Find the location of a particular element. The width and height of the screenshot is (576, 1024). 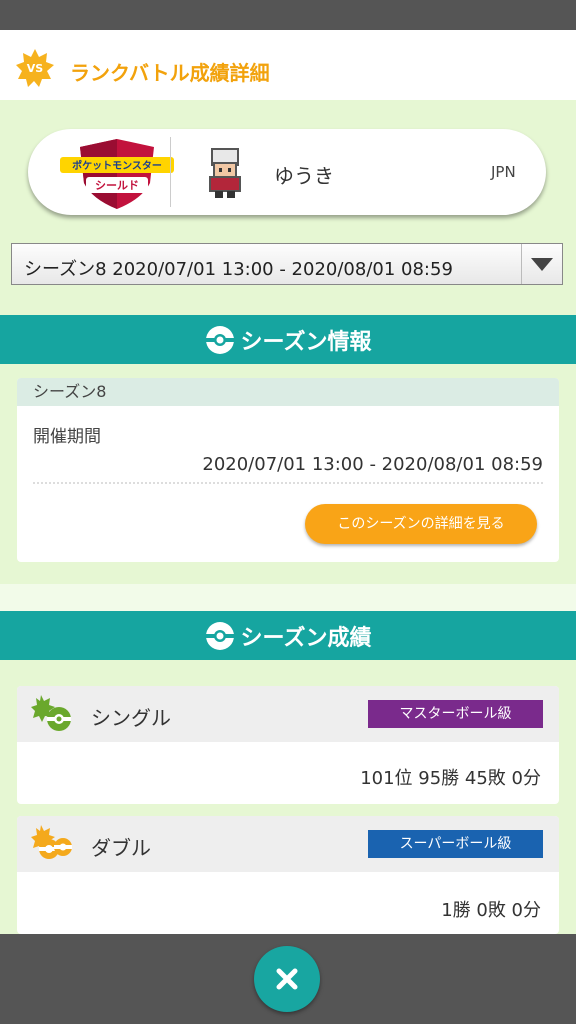

single-record-card: シングル マスターボール級 101位 95勝 45敗 0分 is located at coordinates (288, 745).